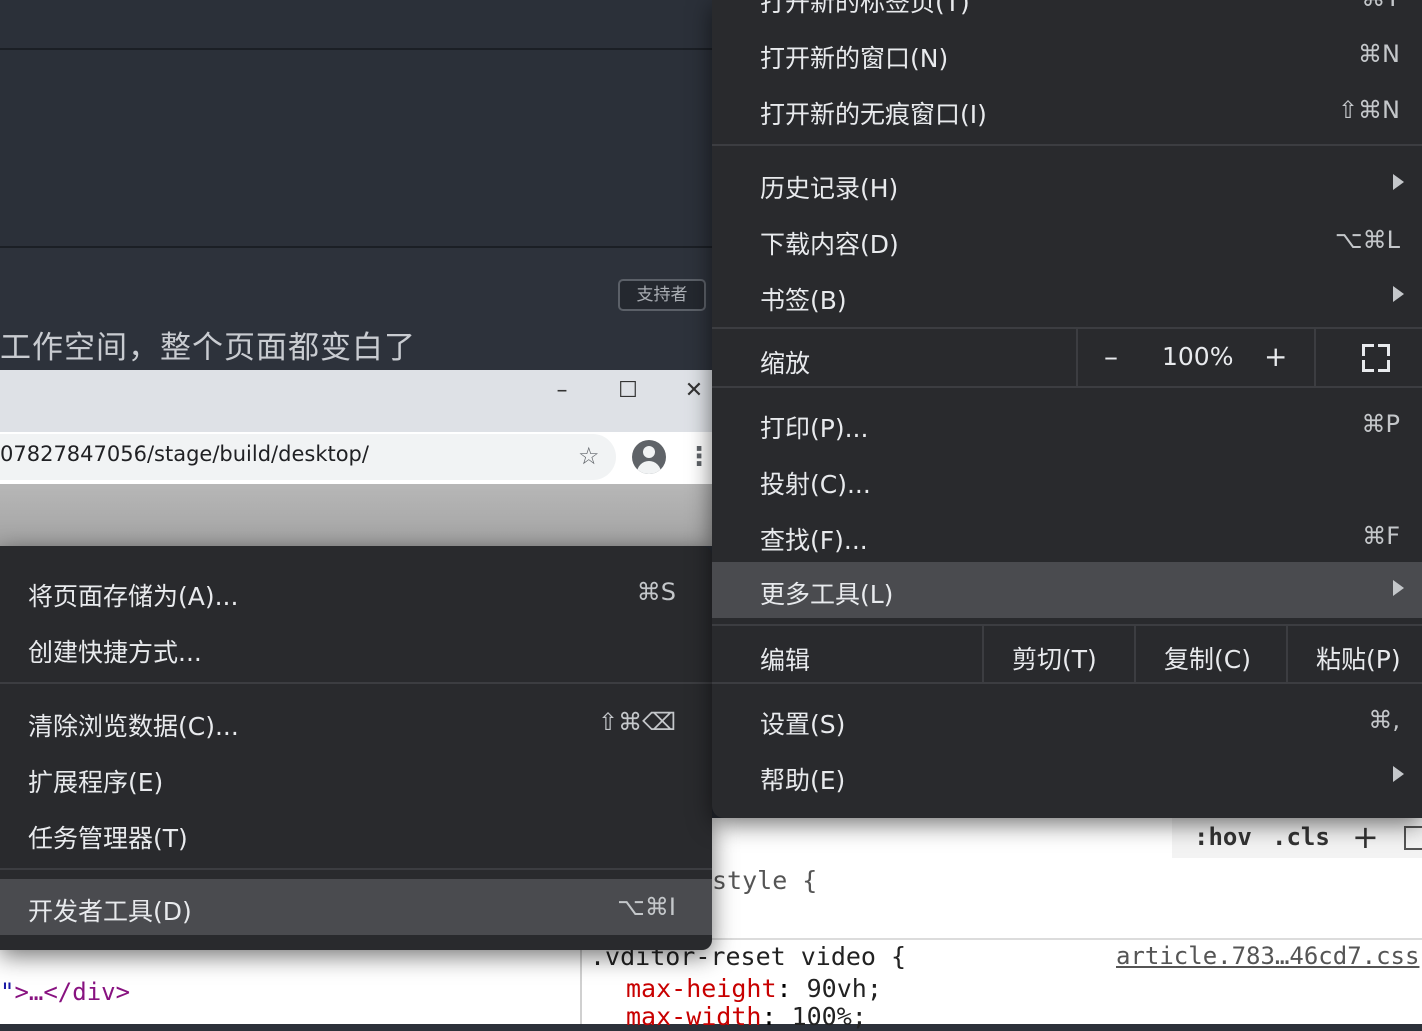  Describe the element at coordinates (1067, 13) in the screenshot. I see `menu-item-new-tab: 打开新的标签页(T) ⌘T` at that location.